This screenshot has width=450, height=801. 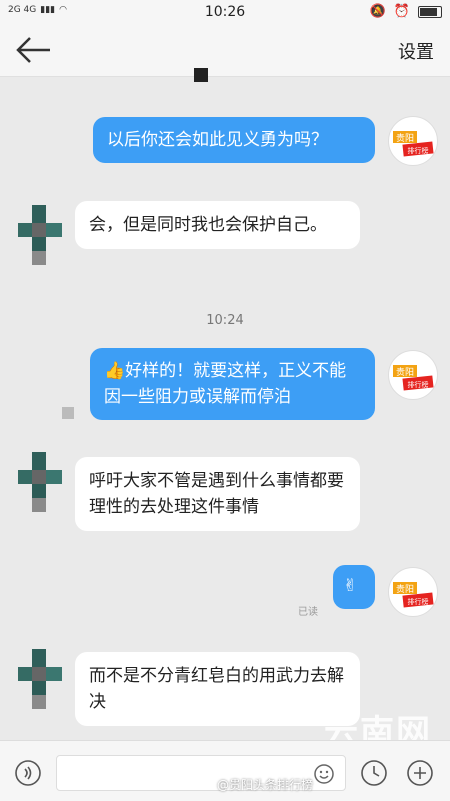 What do you see at coordinates (234, 140) in the screenshot?
I see `message-bubble-outgoing: 以后你还会如此见义勇为吗？` at bounding box center [234, 140].